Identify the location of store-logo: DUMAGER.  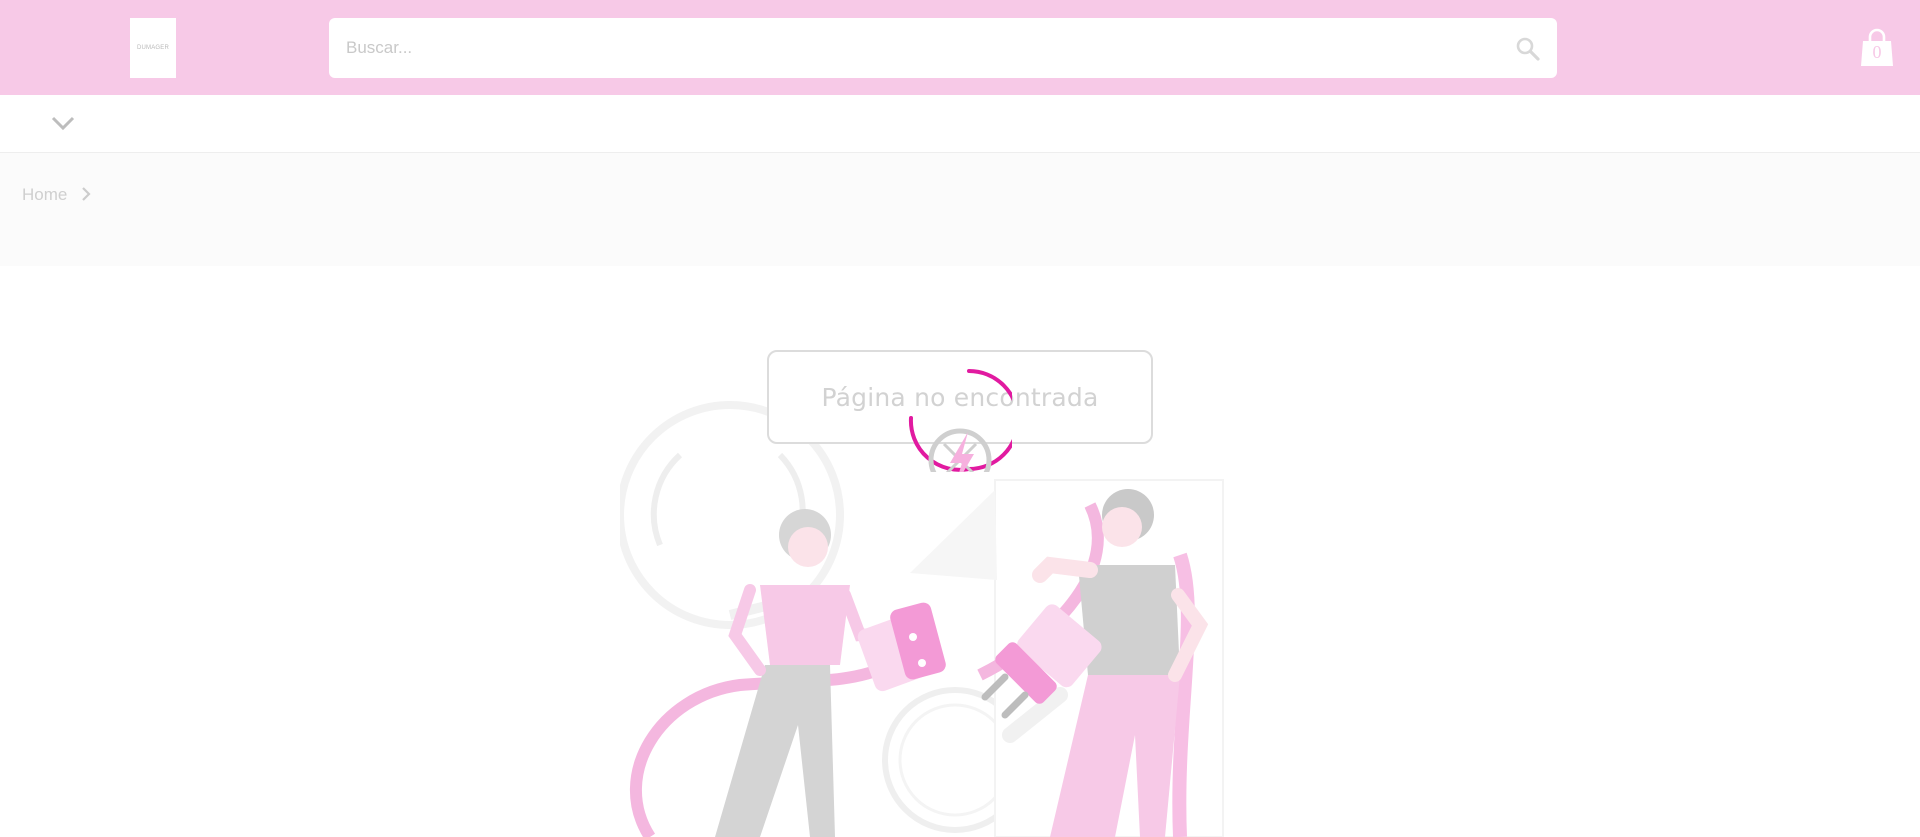
(153, 48).